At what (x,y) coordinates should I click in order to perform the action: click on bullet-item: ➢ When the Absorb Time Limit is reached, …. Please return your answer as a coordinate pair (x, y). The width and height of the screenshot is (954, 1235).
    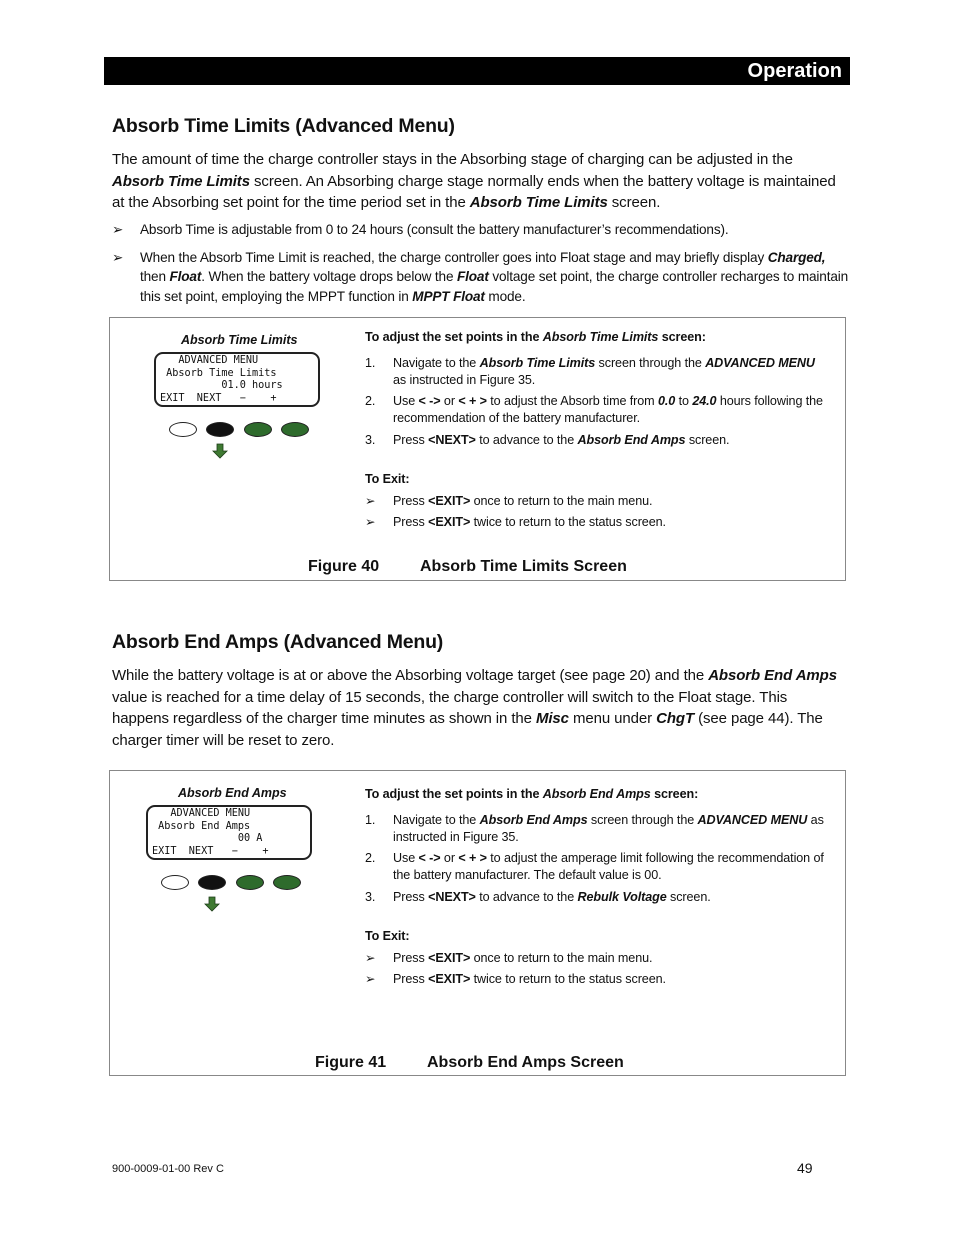
    Looking at the image, I should click on (480, 276).